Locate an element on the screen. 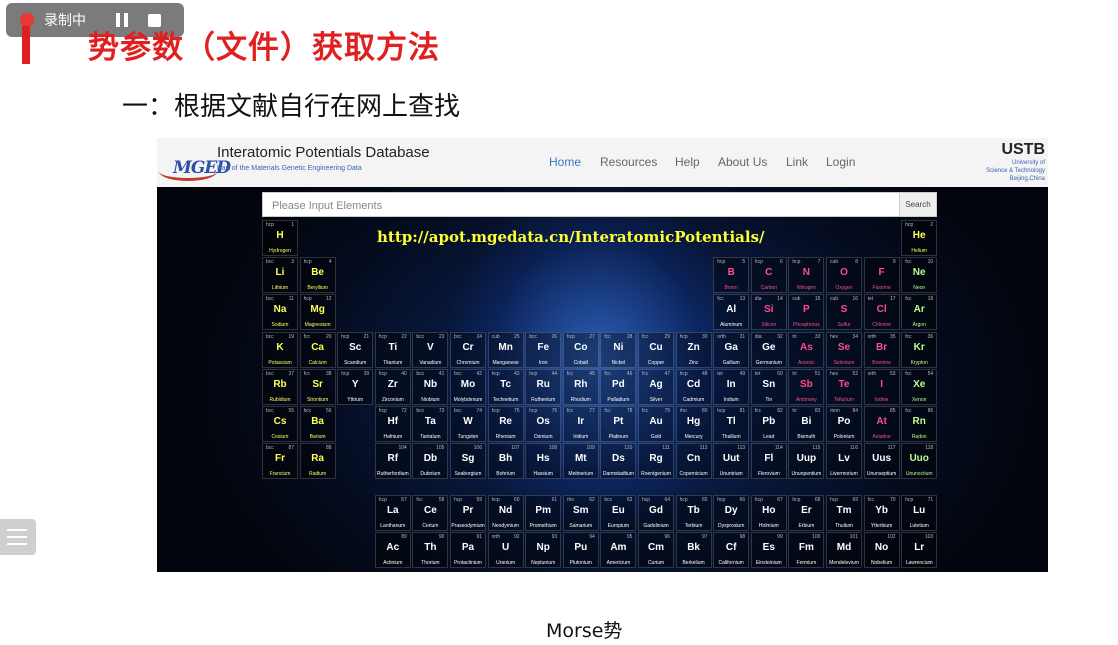 The image size is (1118, 645). element-cell-fr: bcc 87 Fr Francium is located at coordinates (280, 461).